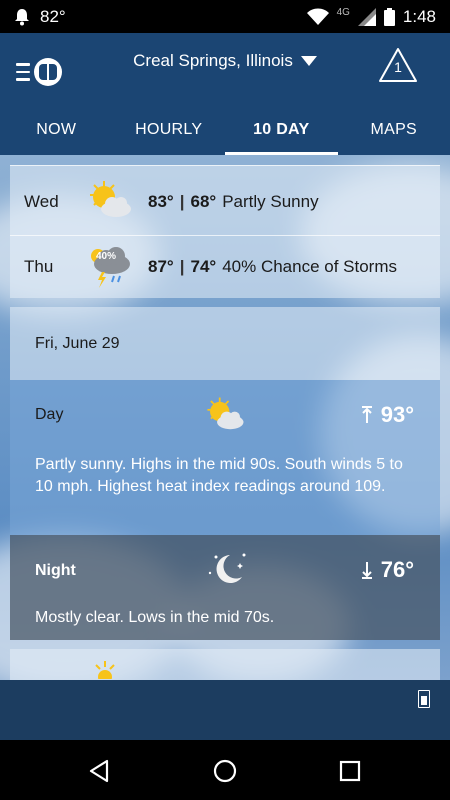 The height and width of the screenshot is (800, 450). Describe the element at coordinates (424, 699) in the screenshot. I see `info-icon` at that location.